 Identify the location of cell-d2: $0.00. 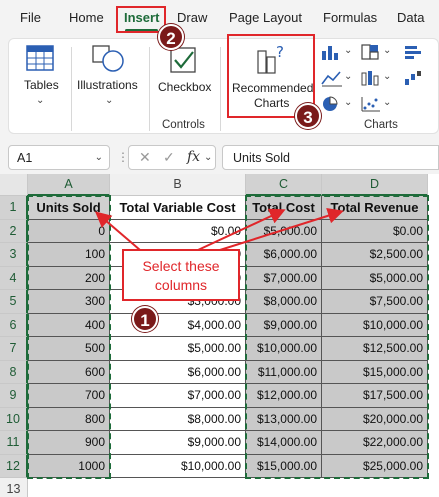
(375, 231).